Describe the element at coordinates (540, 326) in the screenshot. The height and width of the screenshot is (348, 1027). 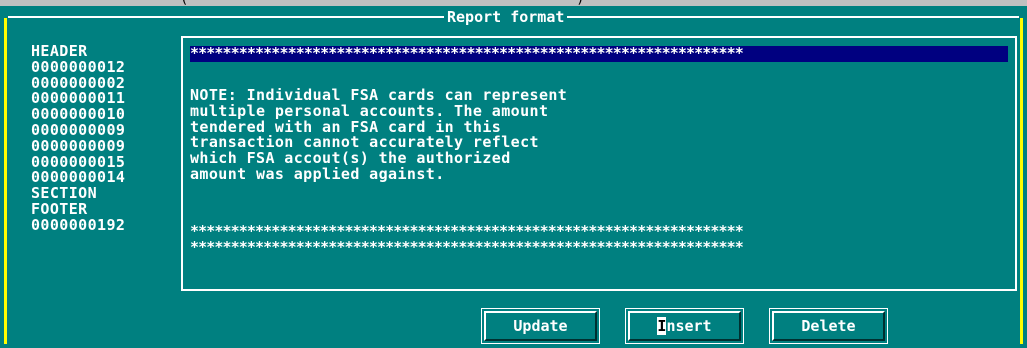
I see `update-button: Update` at that location.